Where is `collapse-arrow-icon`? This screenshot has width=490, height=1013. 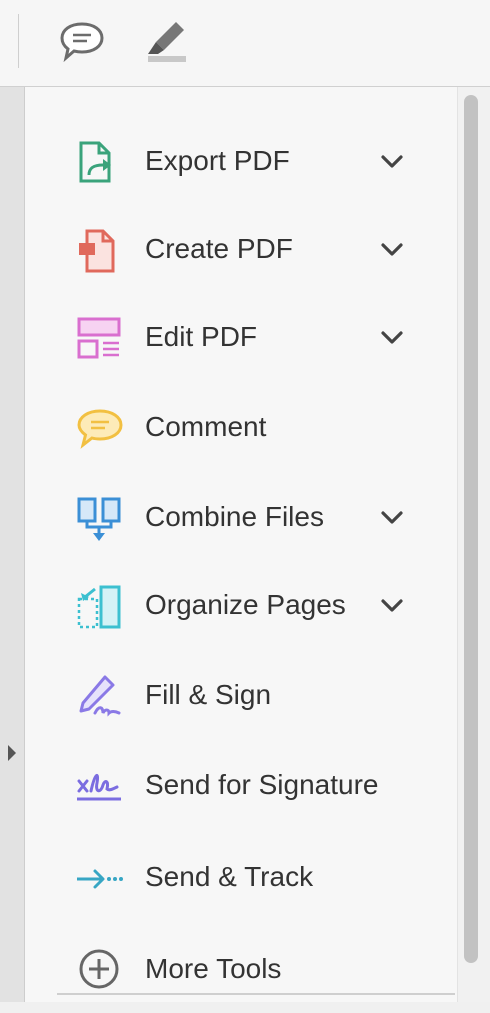
collapse-arrow-icon is located at coordinates (12, 753).